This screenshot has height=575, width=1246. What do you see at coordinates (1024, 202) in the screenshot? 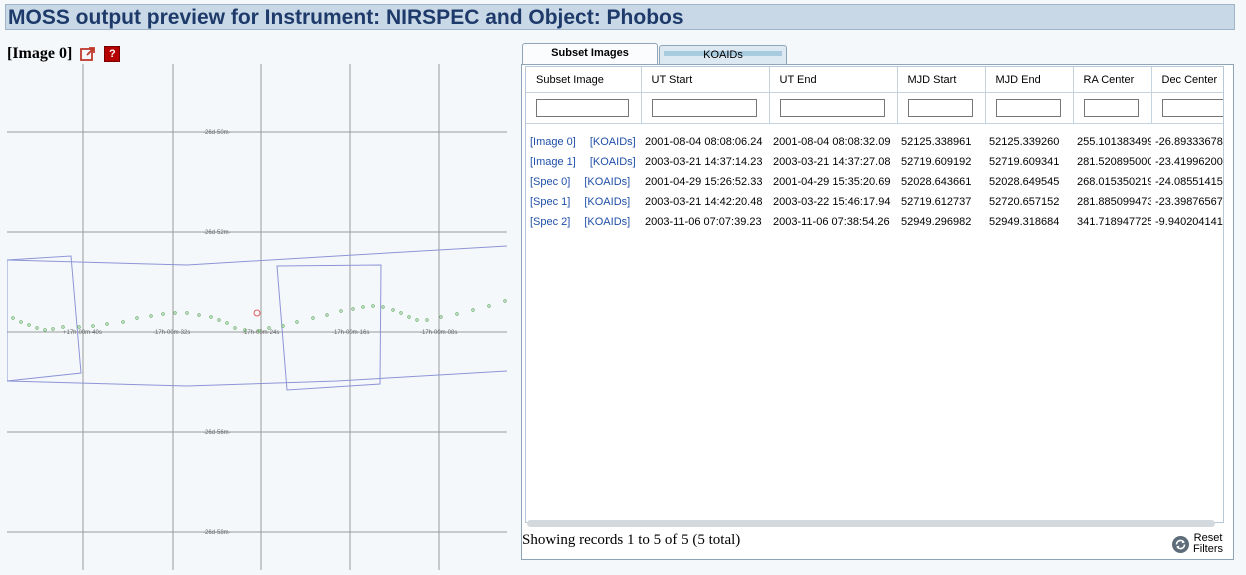
I see `mjd-end-cell: 52720.657152` at bounding box center [1024, 202].